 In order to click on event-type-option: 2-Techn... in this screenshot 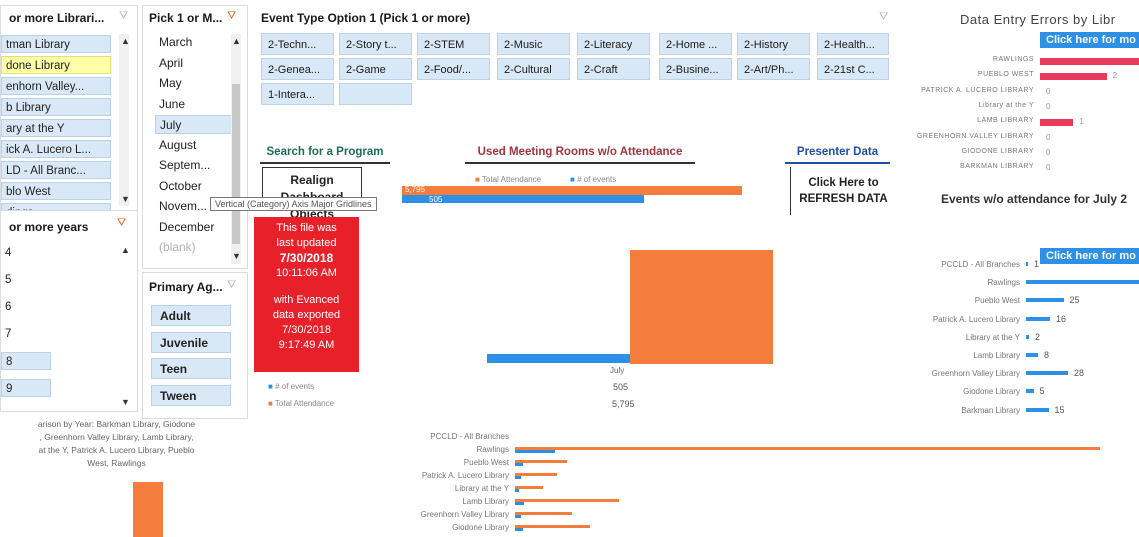, I will do `click(297, 44)`.